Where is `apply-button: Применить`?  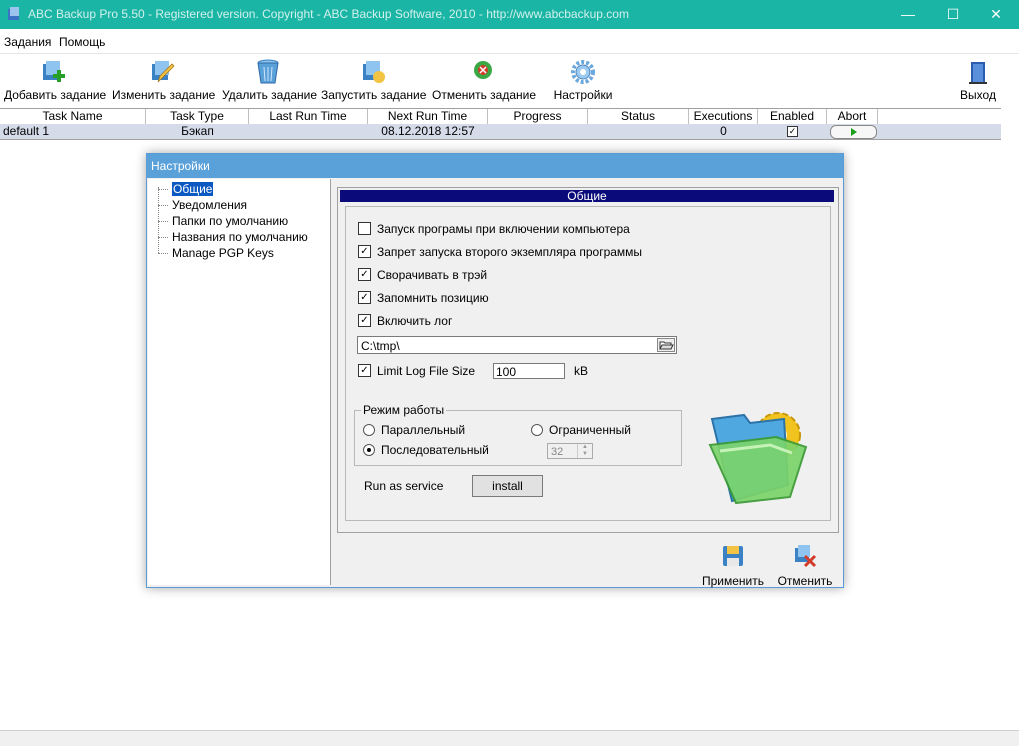 apply-button: Применить is located at coordinates (733, 566).